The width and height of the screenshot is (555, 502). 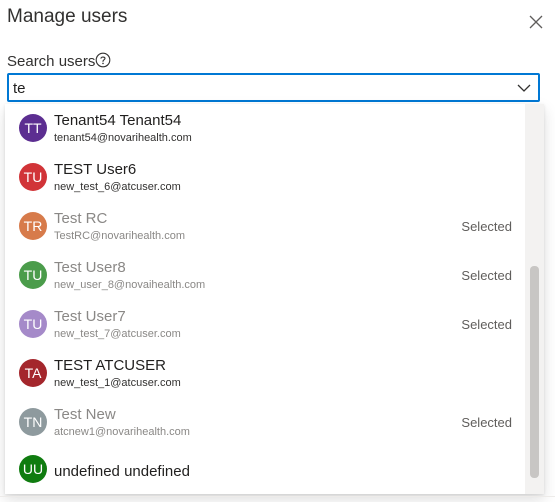 What do you see at coordinates (265, 181) in the screenshot?
I see `user-option: TU TEST User6 new_test_6@atcuser.com` at bounding box center [265, 181].